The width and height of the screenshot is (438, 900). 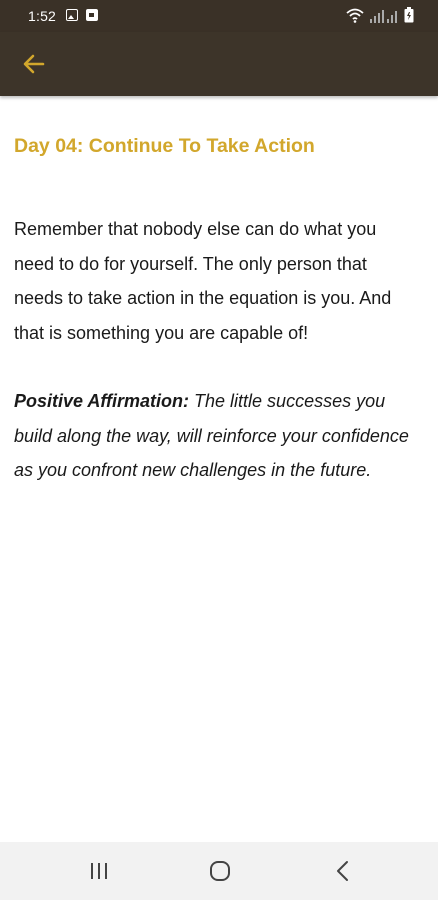 What do you see at coordinates (102, 401) in the screenshot?
I see `affirmation-label: Positive Affirmation:` at bounding box center [102, 401].